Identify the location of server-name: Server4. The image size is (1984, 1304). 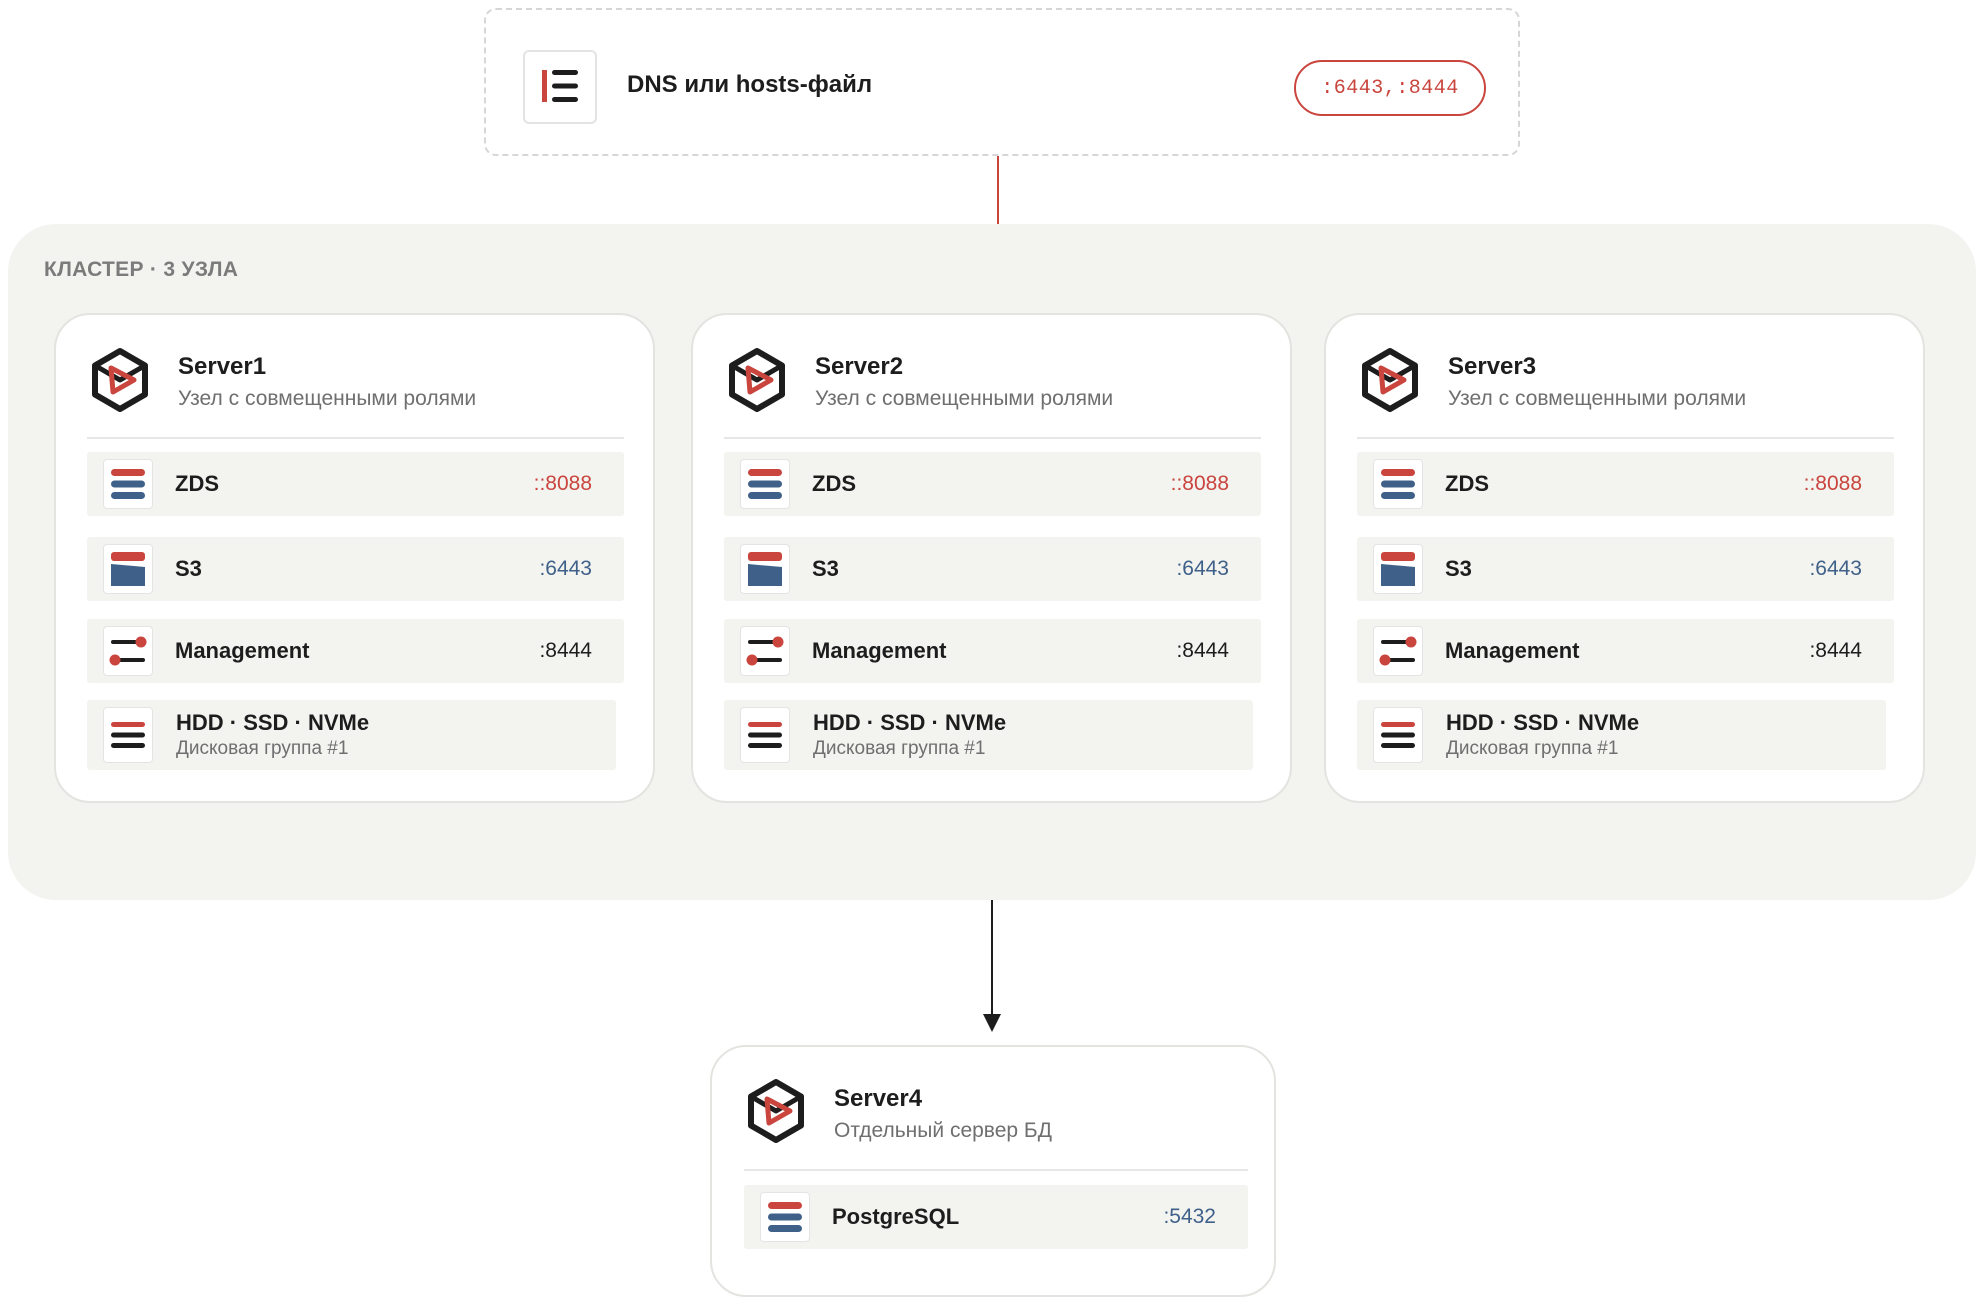
(878, 1098).